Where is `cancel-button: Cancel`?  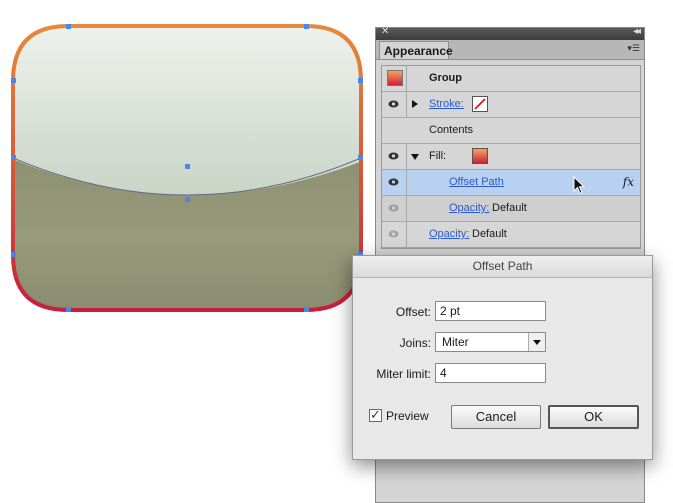 cancel-button: Cancel is located at coordinates (496, 417).